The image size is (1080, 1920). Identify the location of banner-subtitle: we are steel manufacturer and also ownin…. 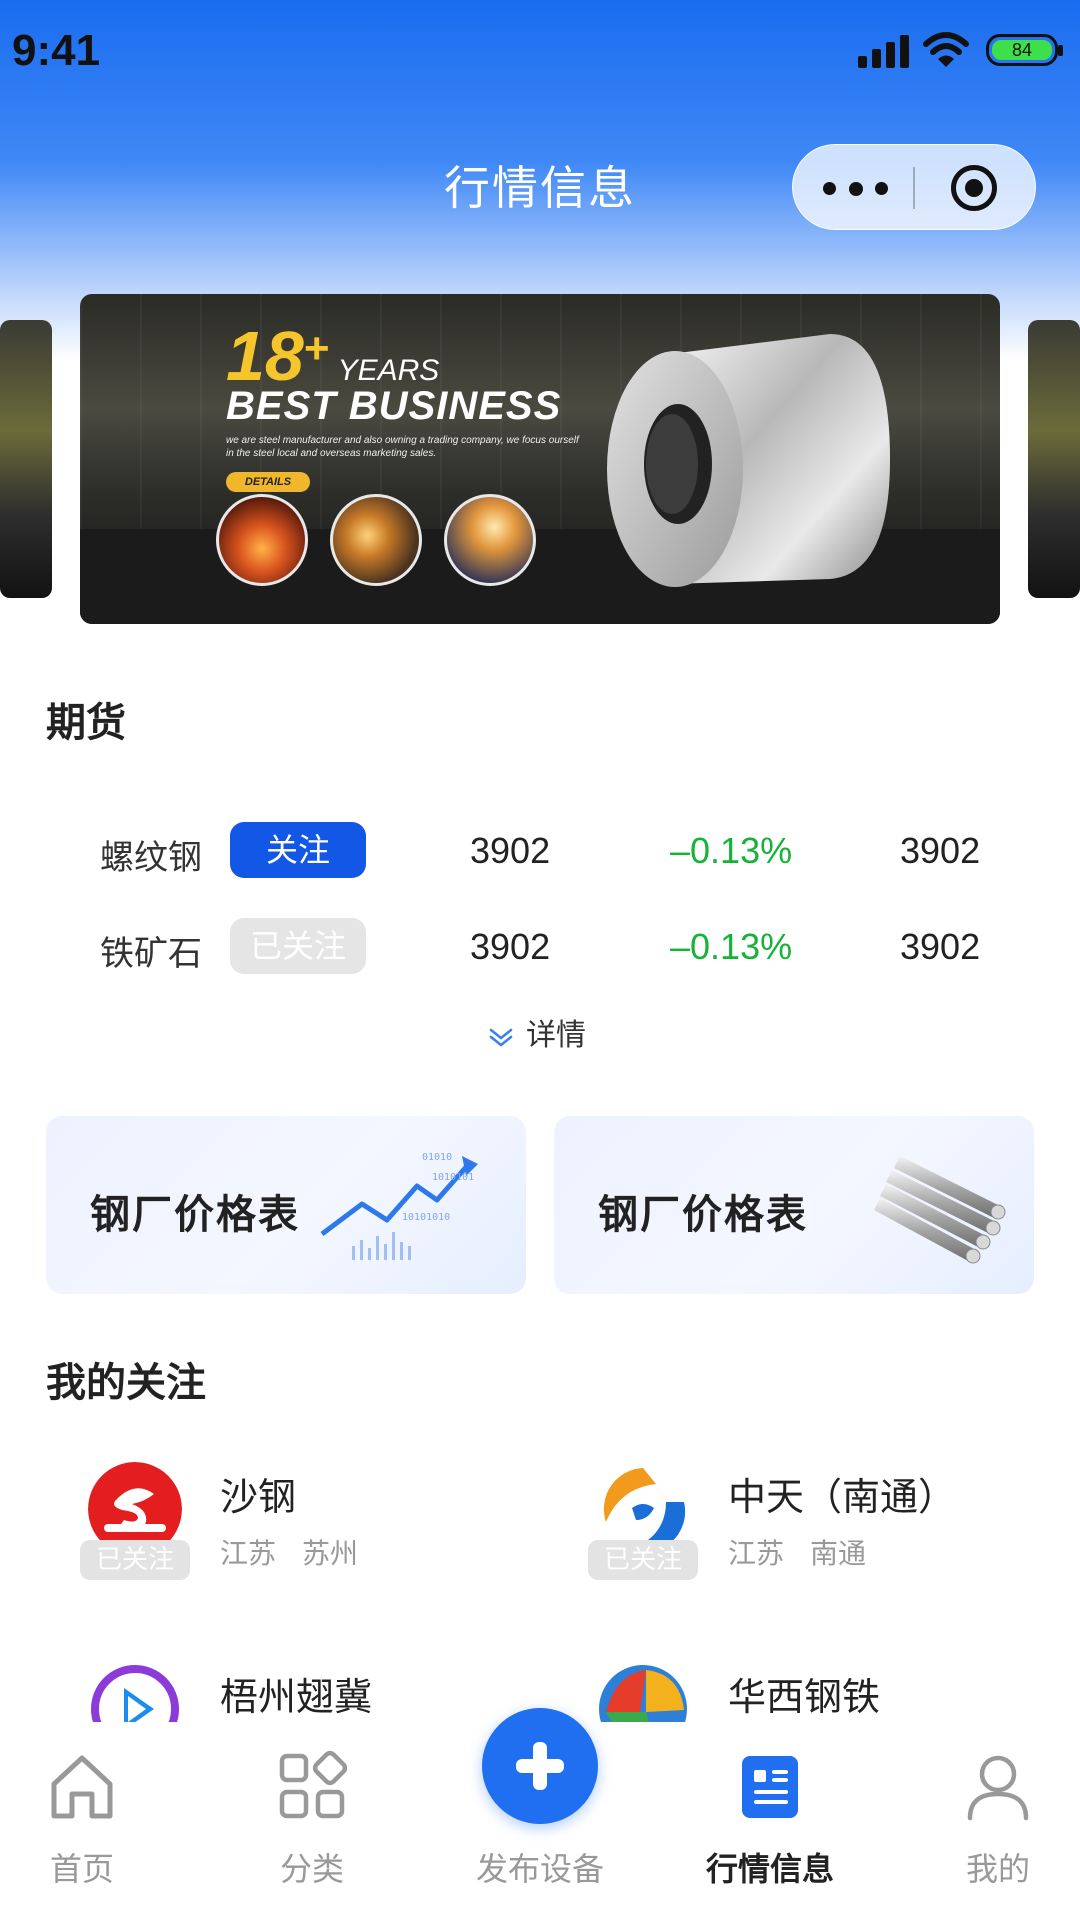
(402, 447).